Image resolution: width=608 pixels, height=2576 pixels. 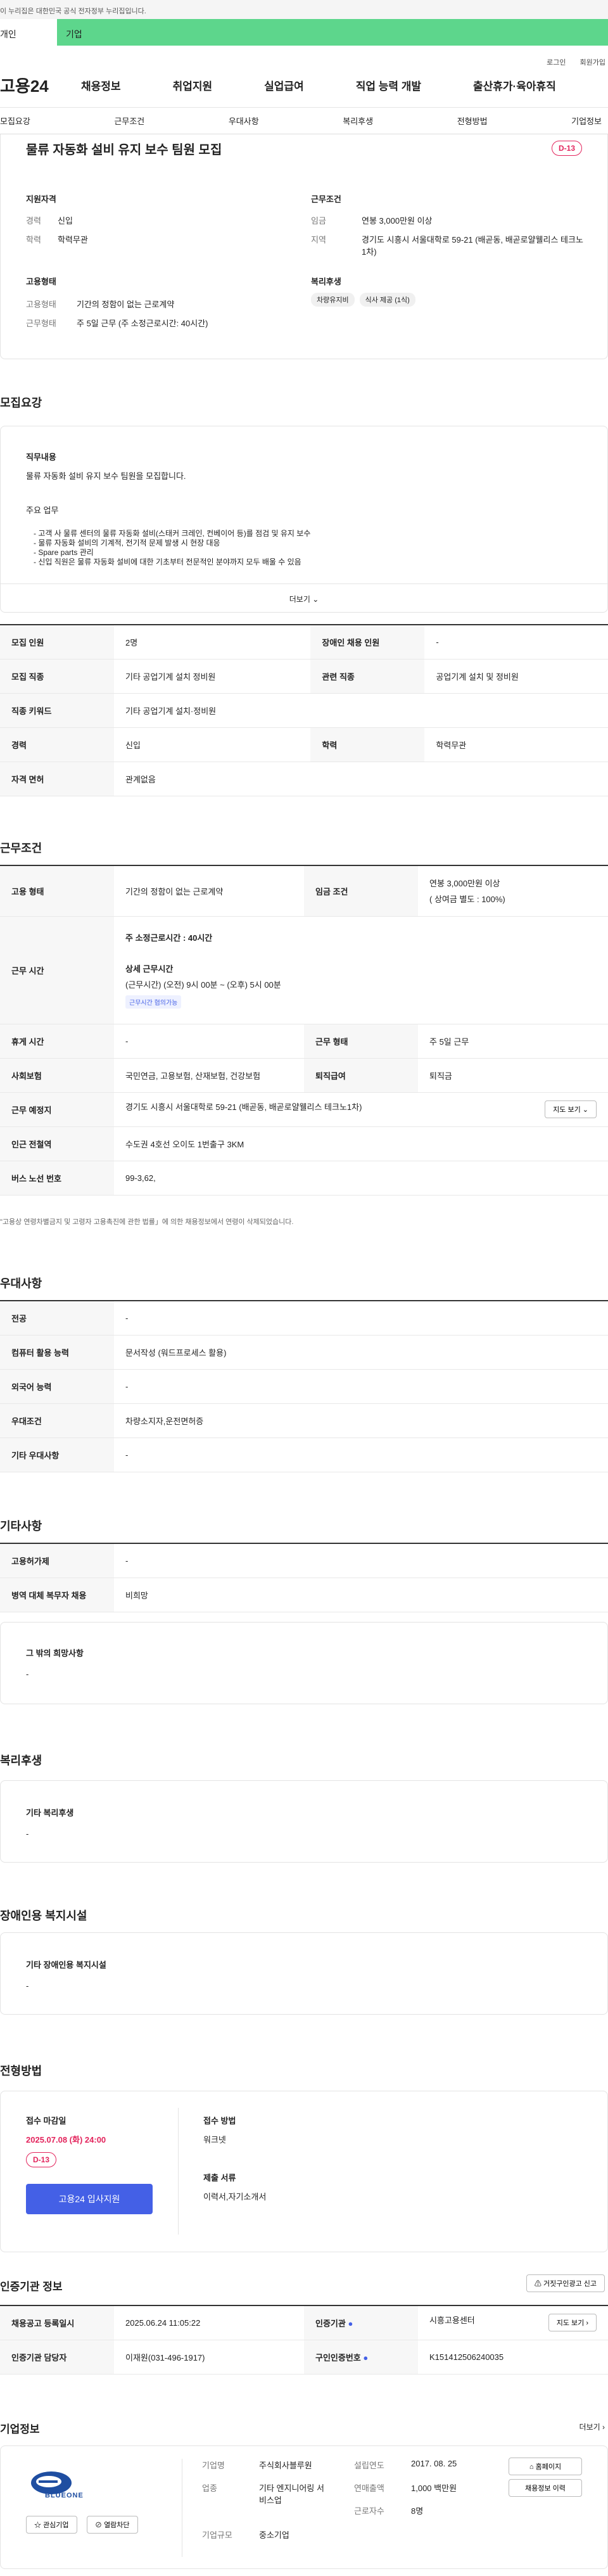 I want to click on work-title: 근무조건, so click(x=21, y=849).